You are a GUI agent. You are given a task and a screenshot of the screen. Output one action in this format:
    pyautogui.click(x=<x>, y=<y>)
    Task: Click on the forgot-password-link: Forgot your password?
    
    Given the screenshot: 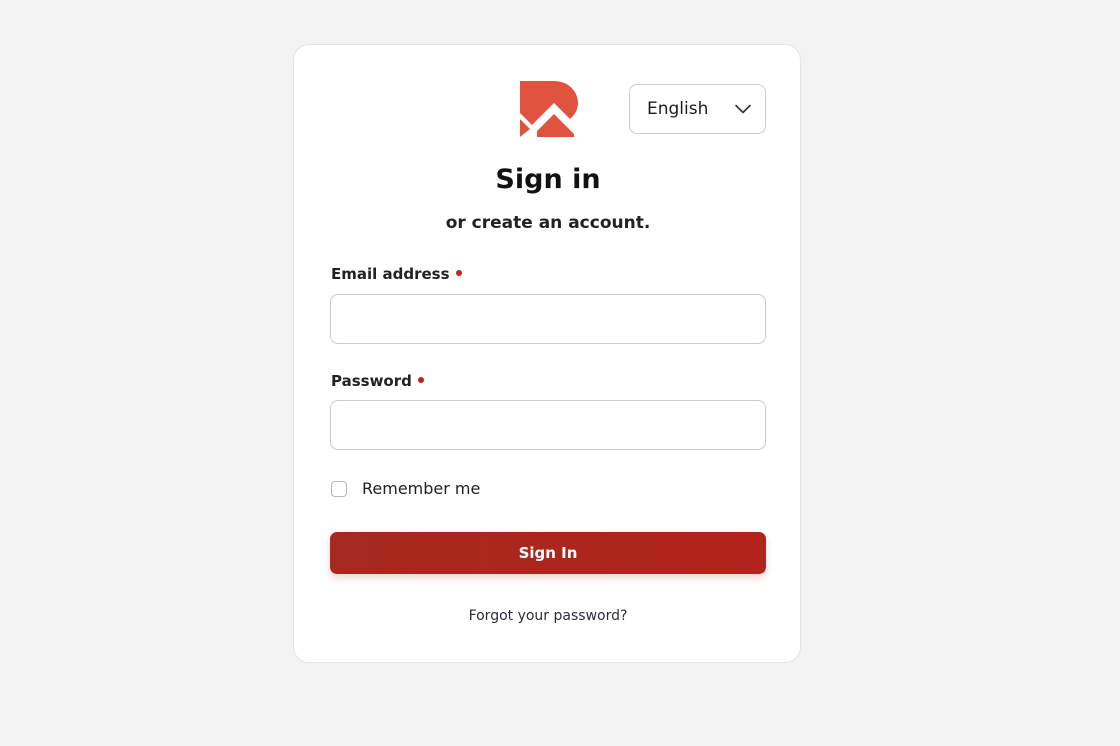 What is the action you would take?
    pyautogui.click(x=548, y=616)
    